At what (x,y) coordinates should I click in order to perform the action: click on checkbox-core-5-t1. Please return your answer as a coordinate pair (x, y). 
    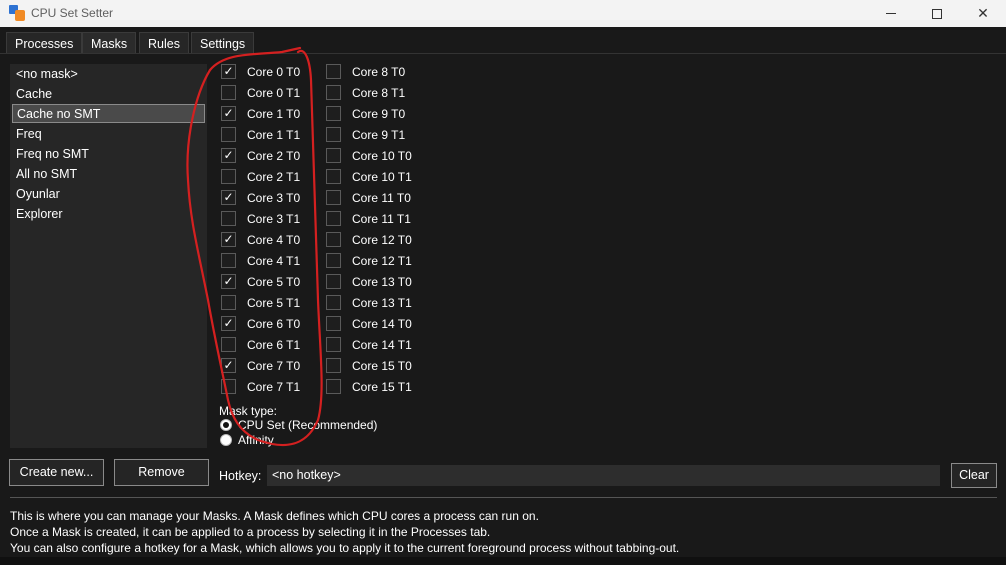
    Looking at the image, I should click on (228, 302).